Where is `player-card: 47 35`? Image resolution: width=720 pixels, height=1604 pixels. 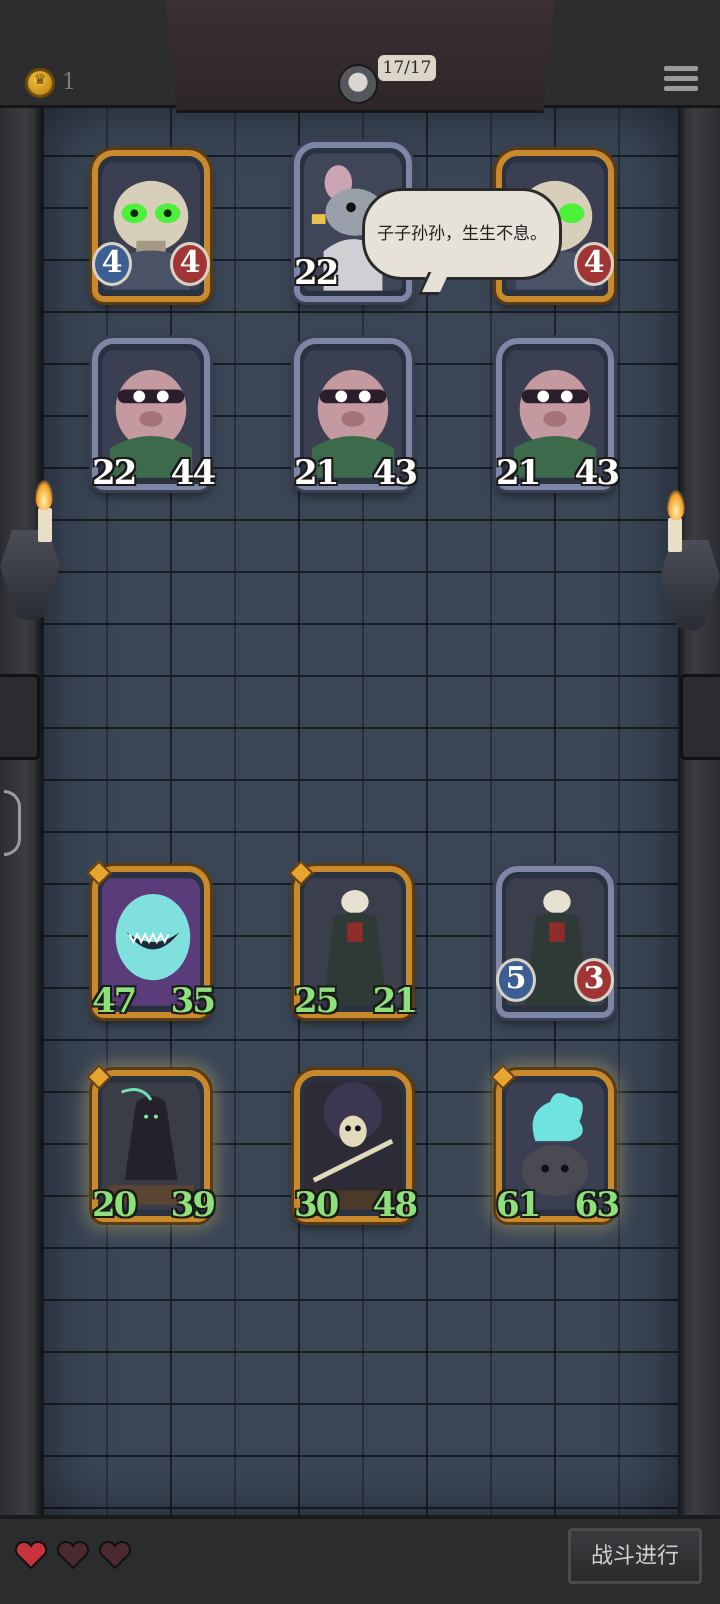
player-card: 47 35 is located at coordinates (151, 940).